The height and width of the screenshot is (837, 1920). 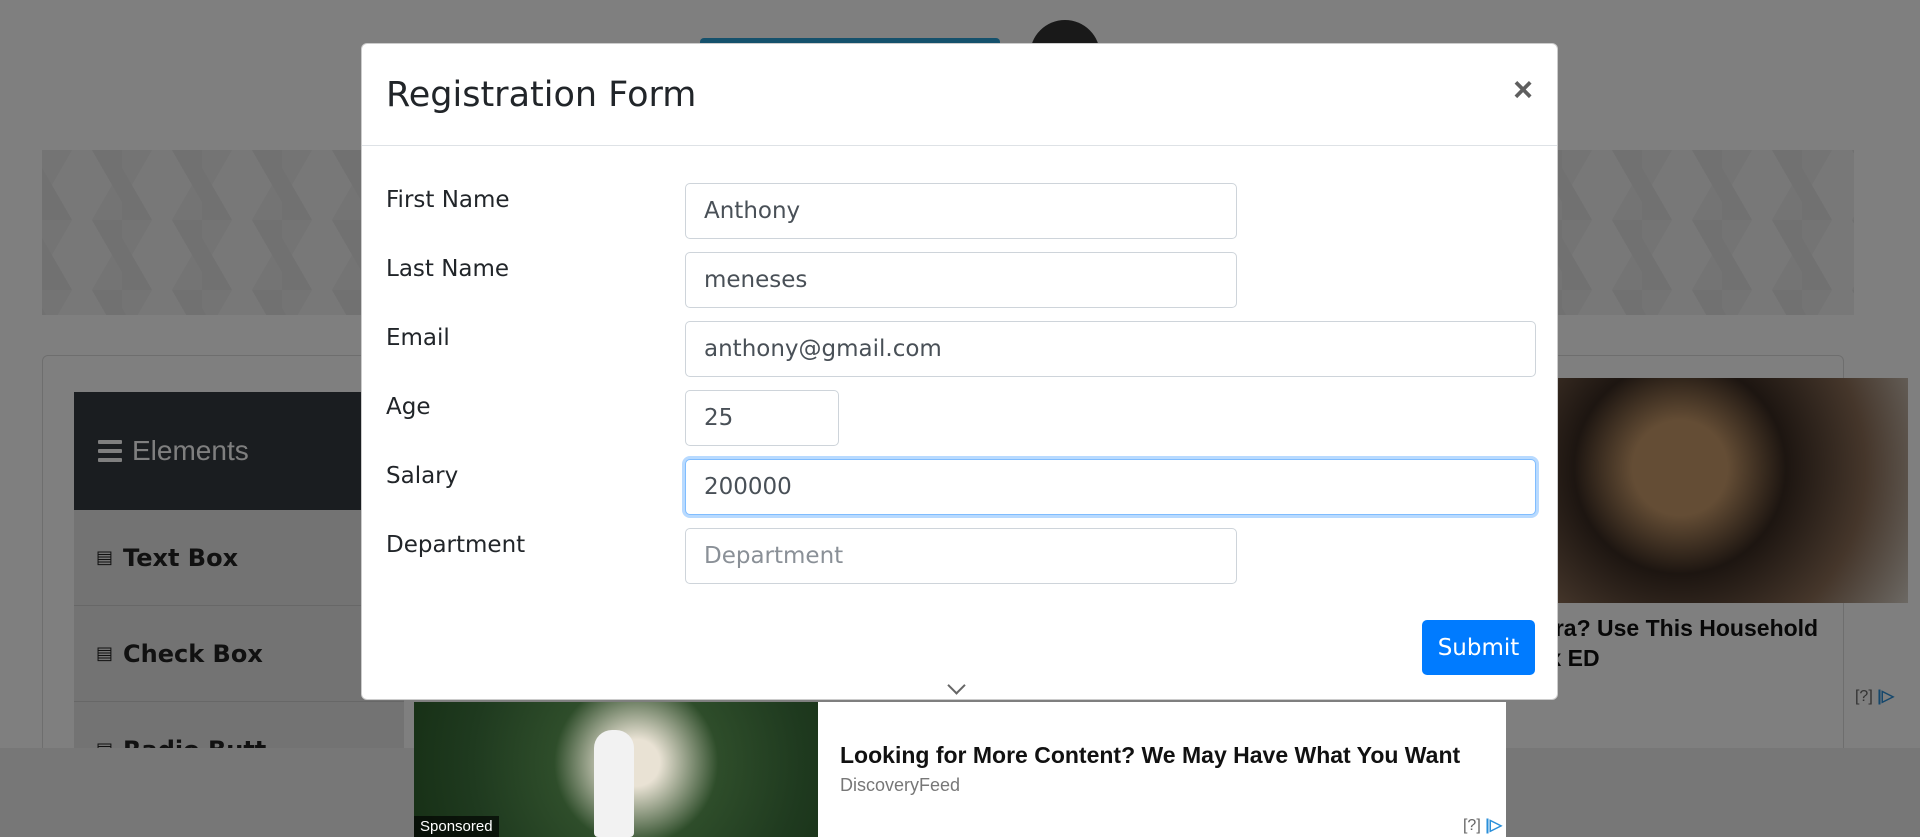 I want to click on department-label: Department, so click(x=456, y=545).